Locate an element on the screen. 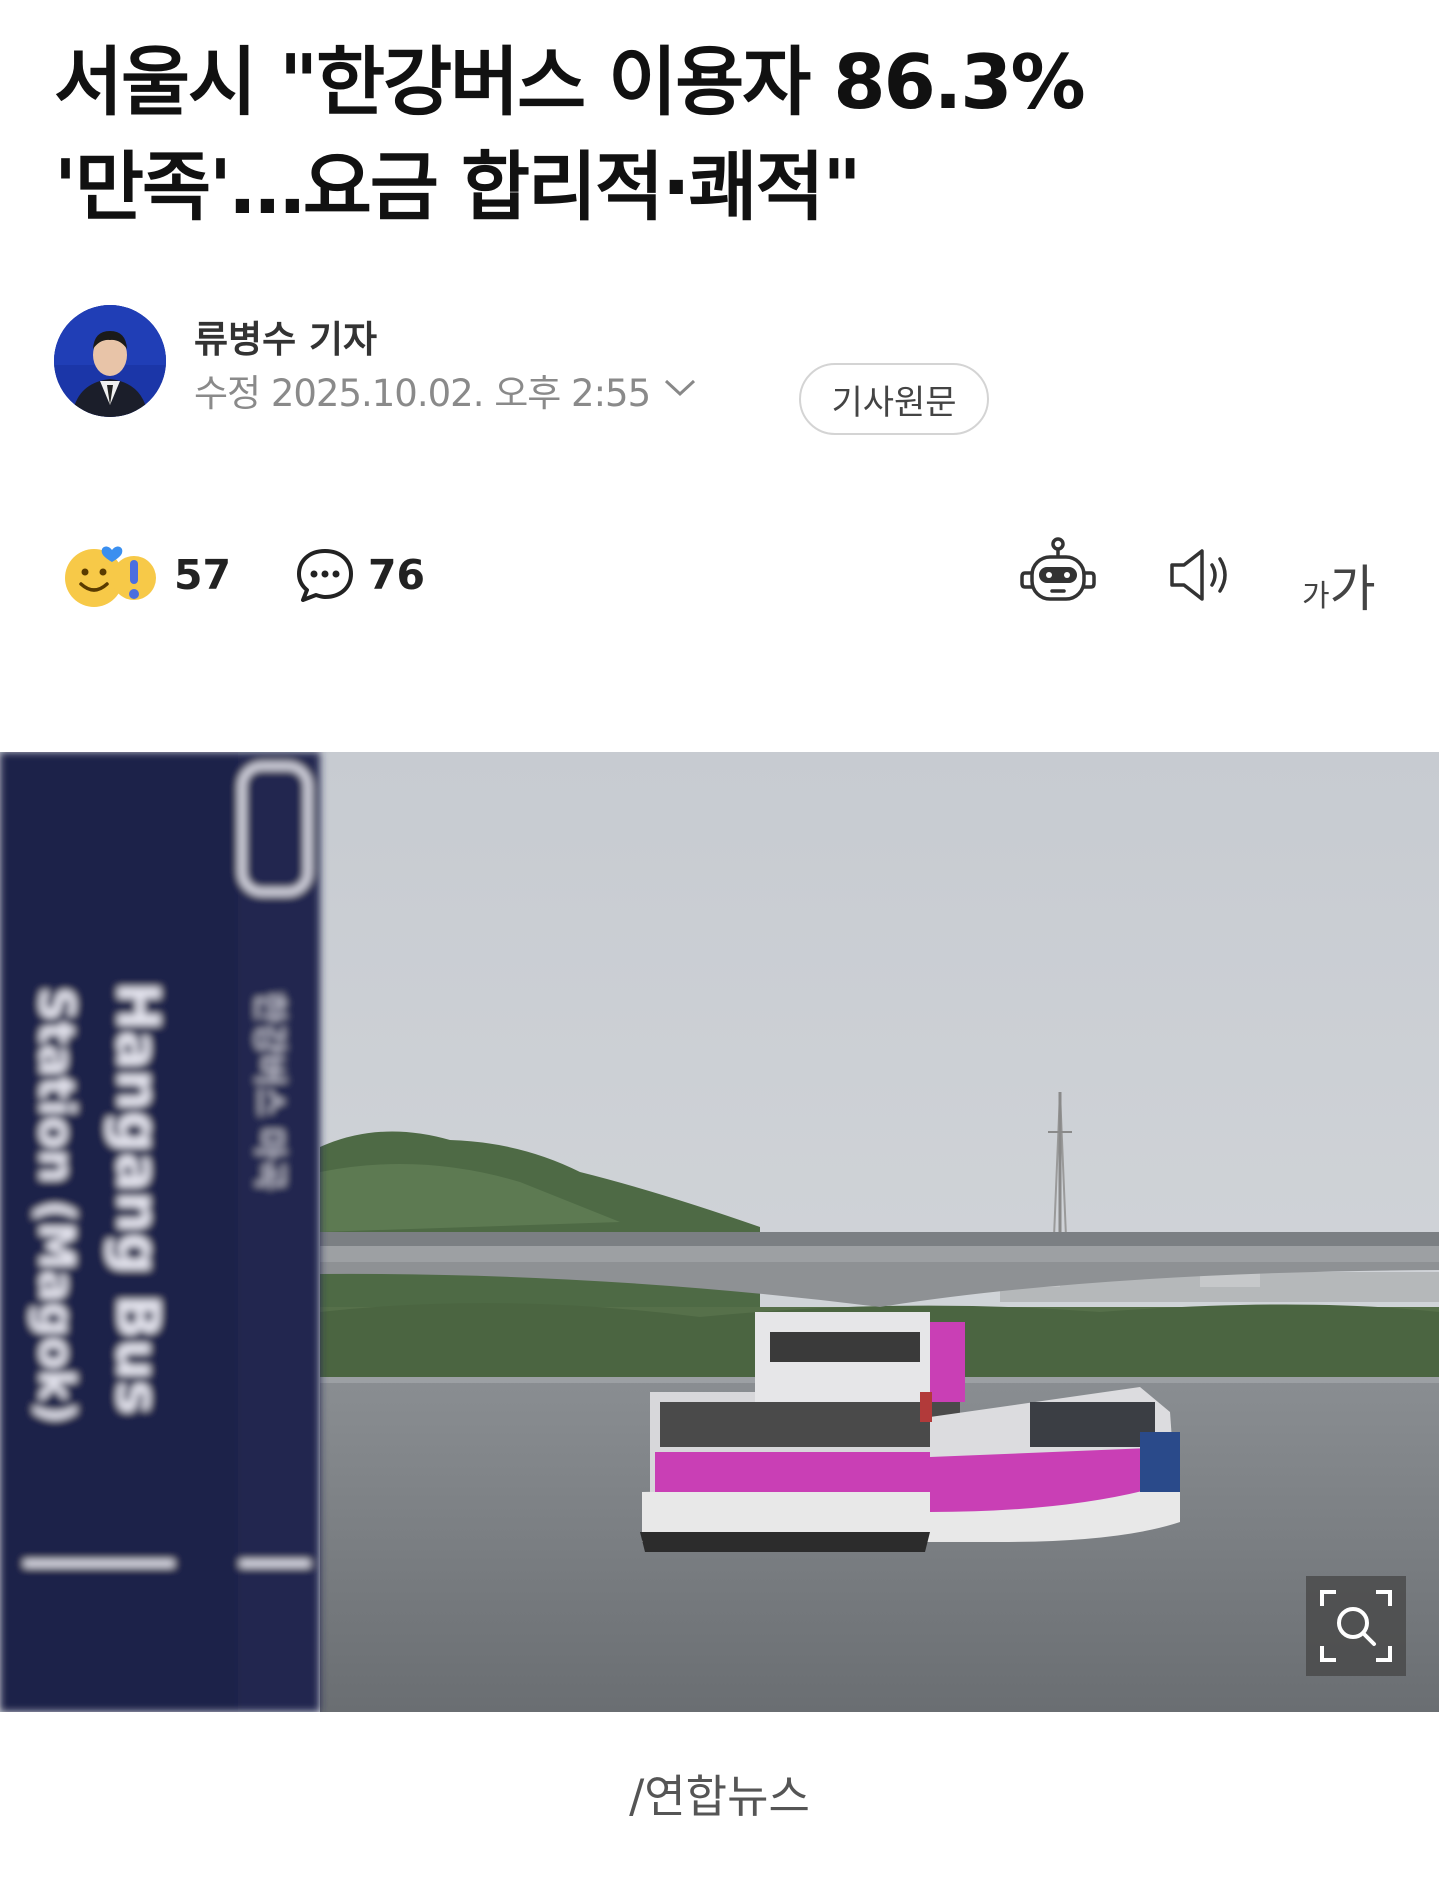  font-size-large-label: 가 is located at coordinates (1352, 589).